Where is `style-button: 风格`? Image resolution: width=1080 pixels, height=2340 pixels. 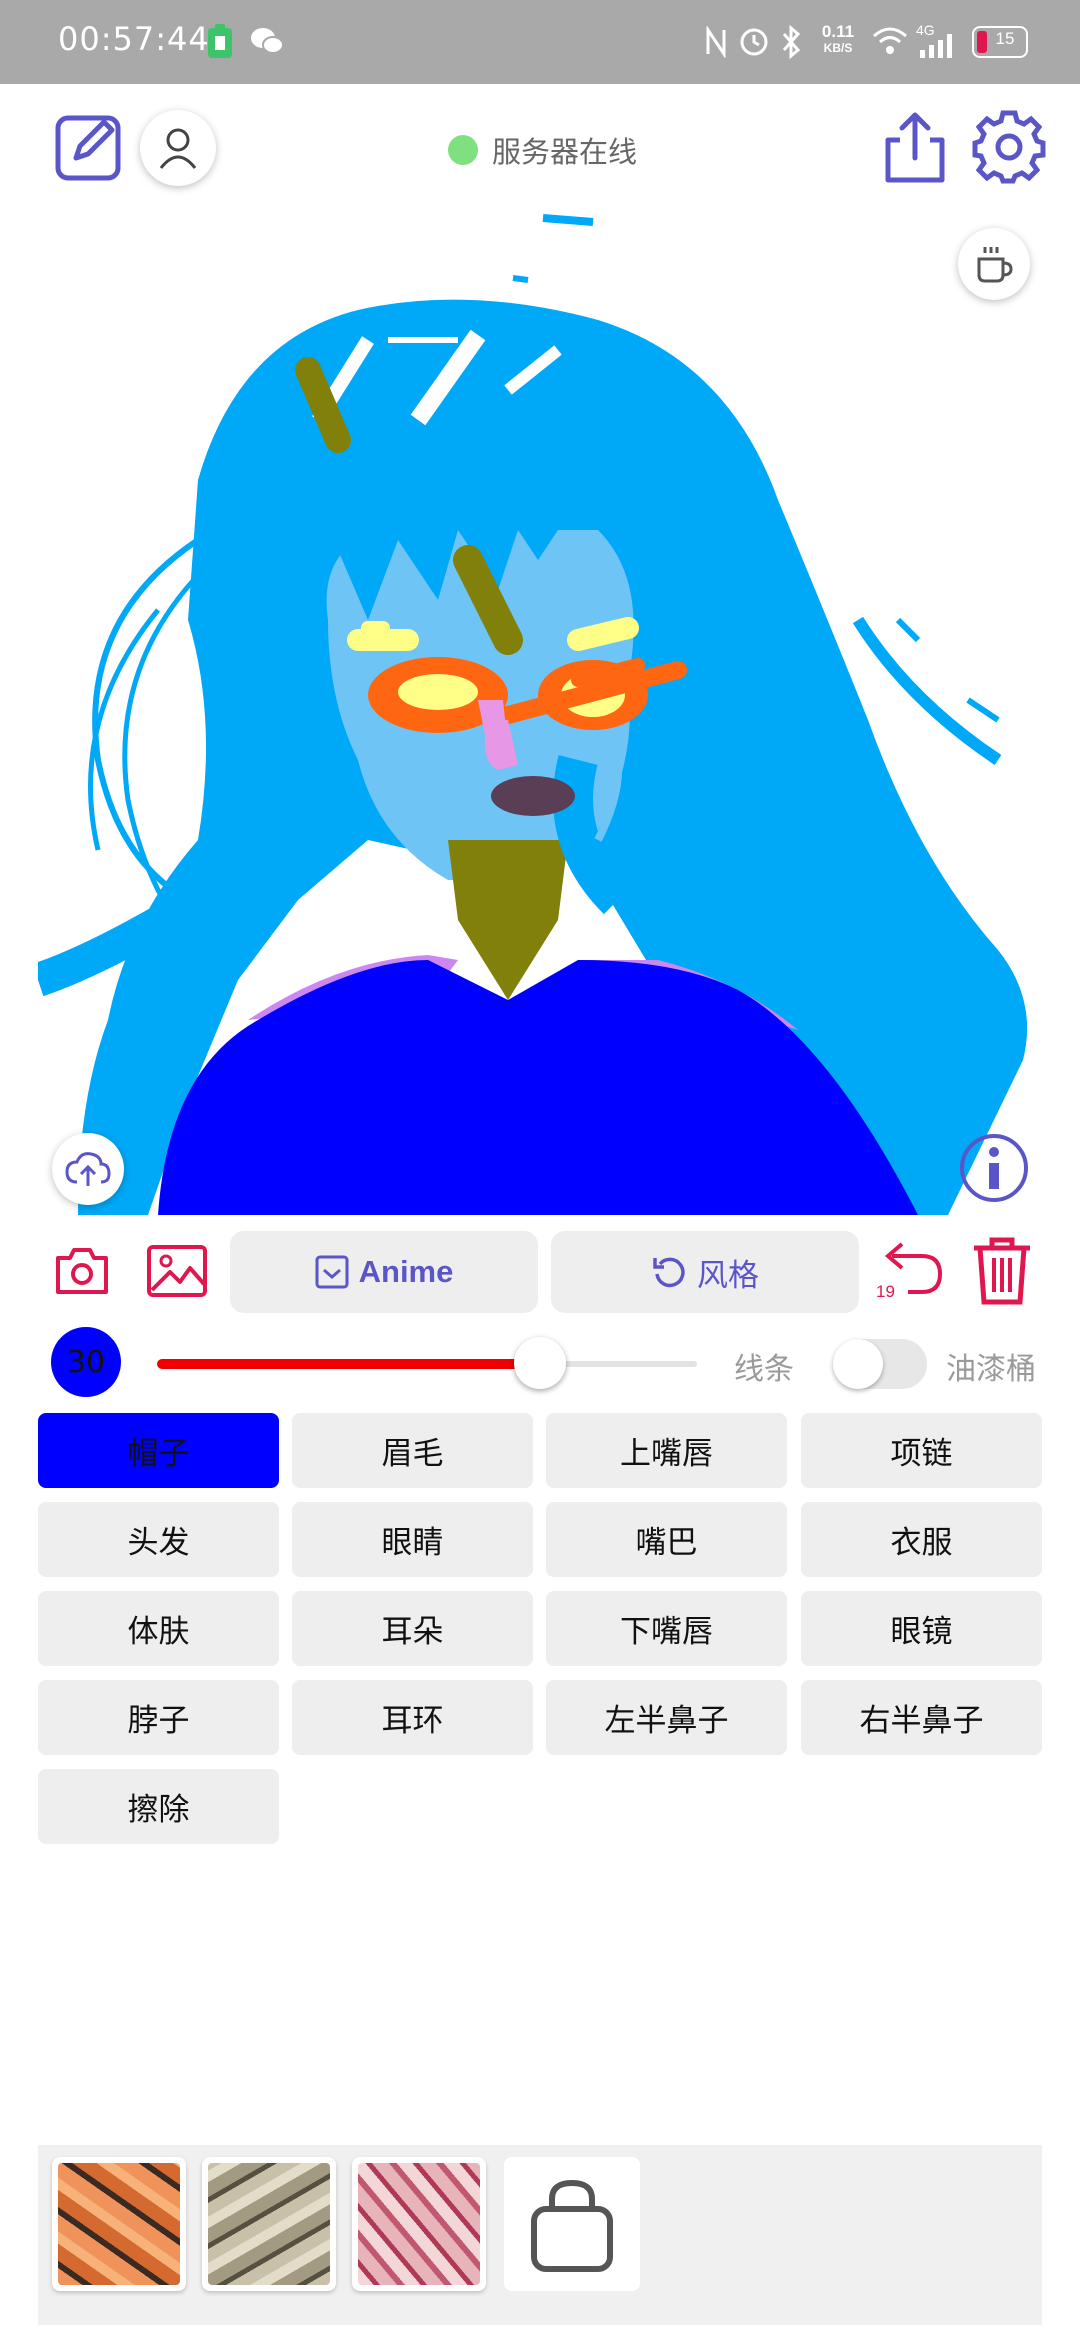
style-button: 风格 is located at coordinates (705, 1272).